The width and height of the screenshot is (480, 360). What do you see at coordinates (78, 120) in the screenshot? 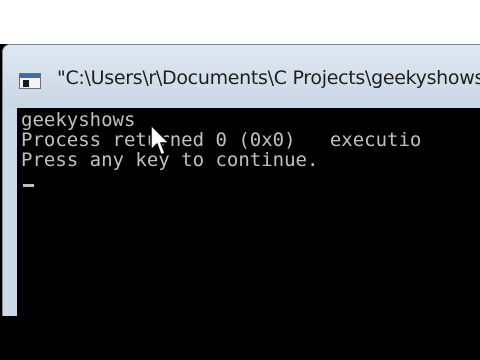
I see `console-line-program-output: geekyshows` at bounding box center [78, 120].